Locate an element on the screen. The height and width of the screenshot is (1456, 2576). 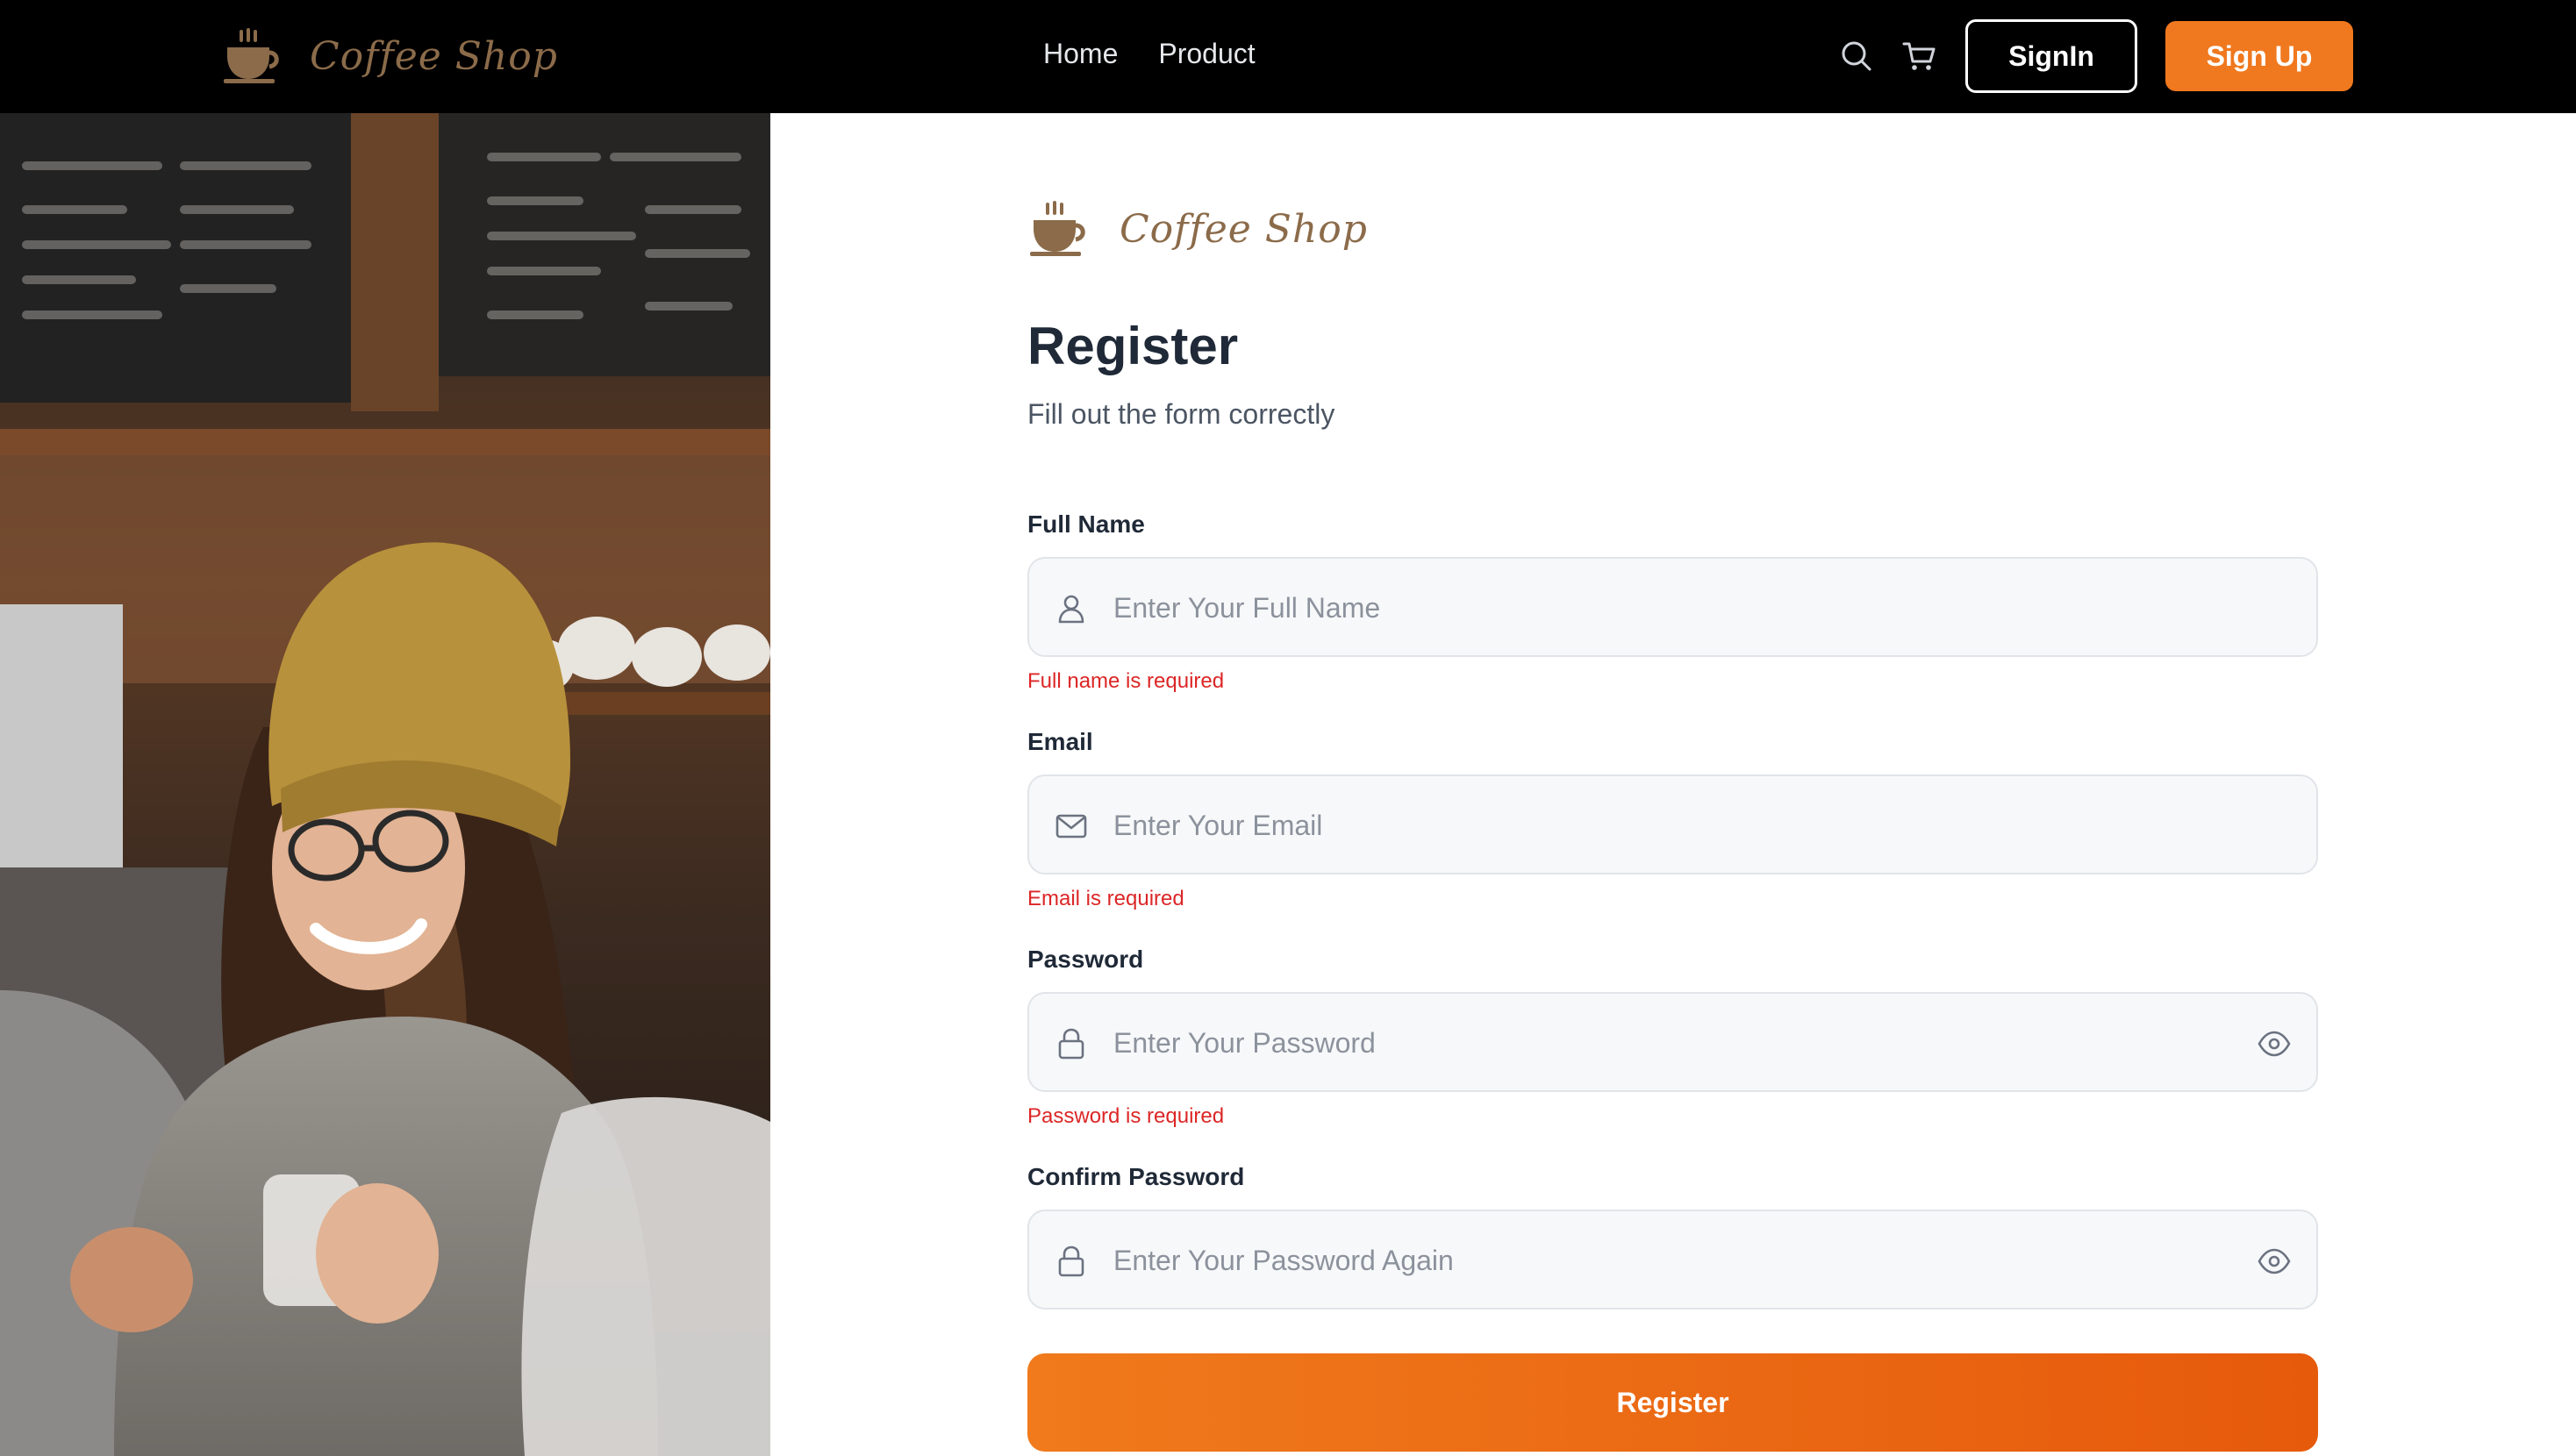
user-icon is located at coordinates (1071, 608).